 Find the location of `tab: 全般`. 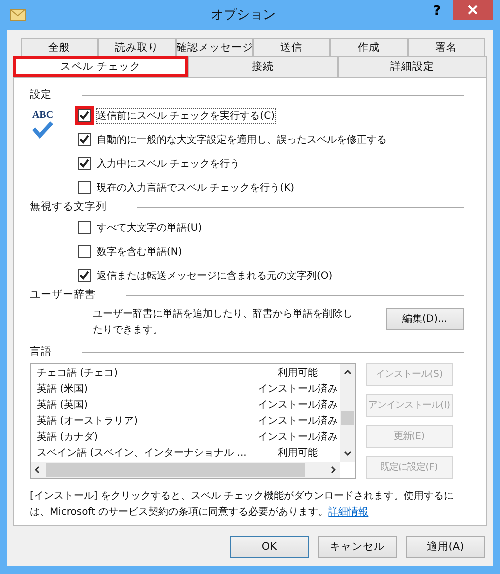

tab: 全般 is located at coordinates (59, 47).